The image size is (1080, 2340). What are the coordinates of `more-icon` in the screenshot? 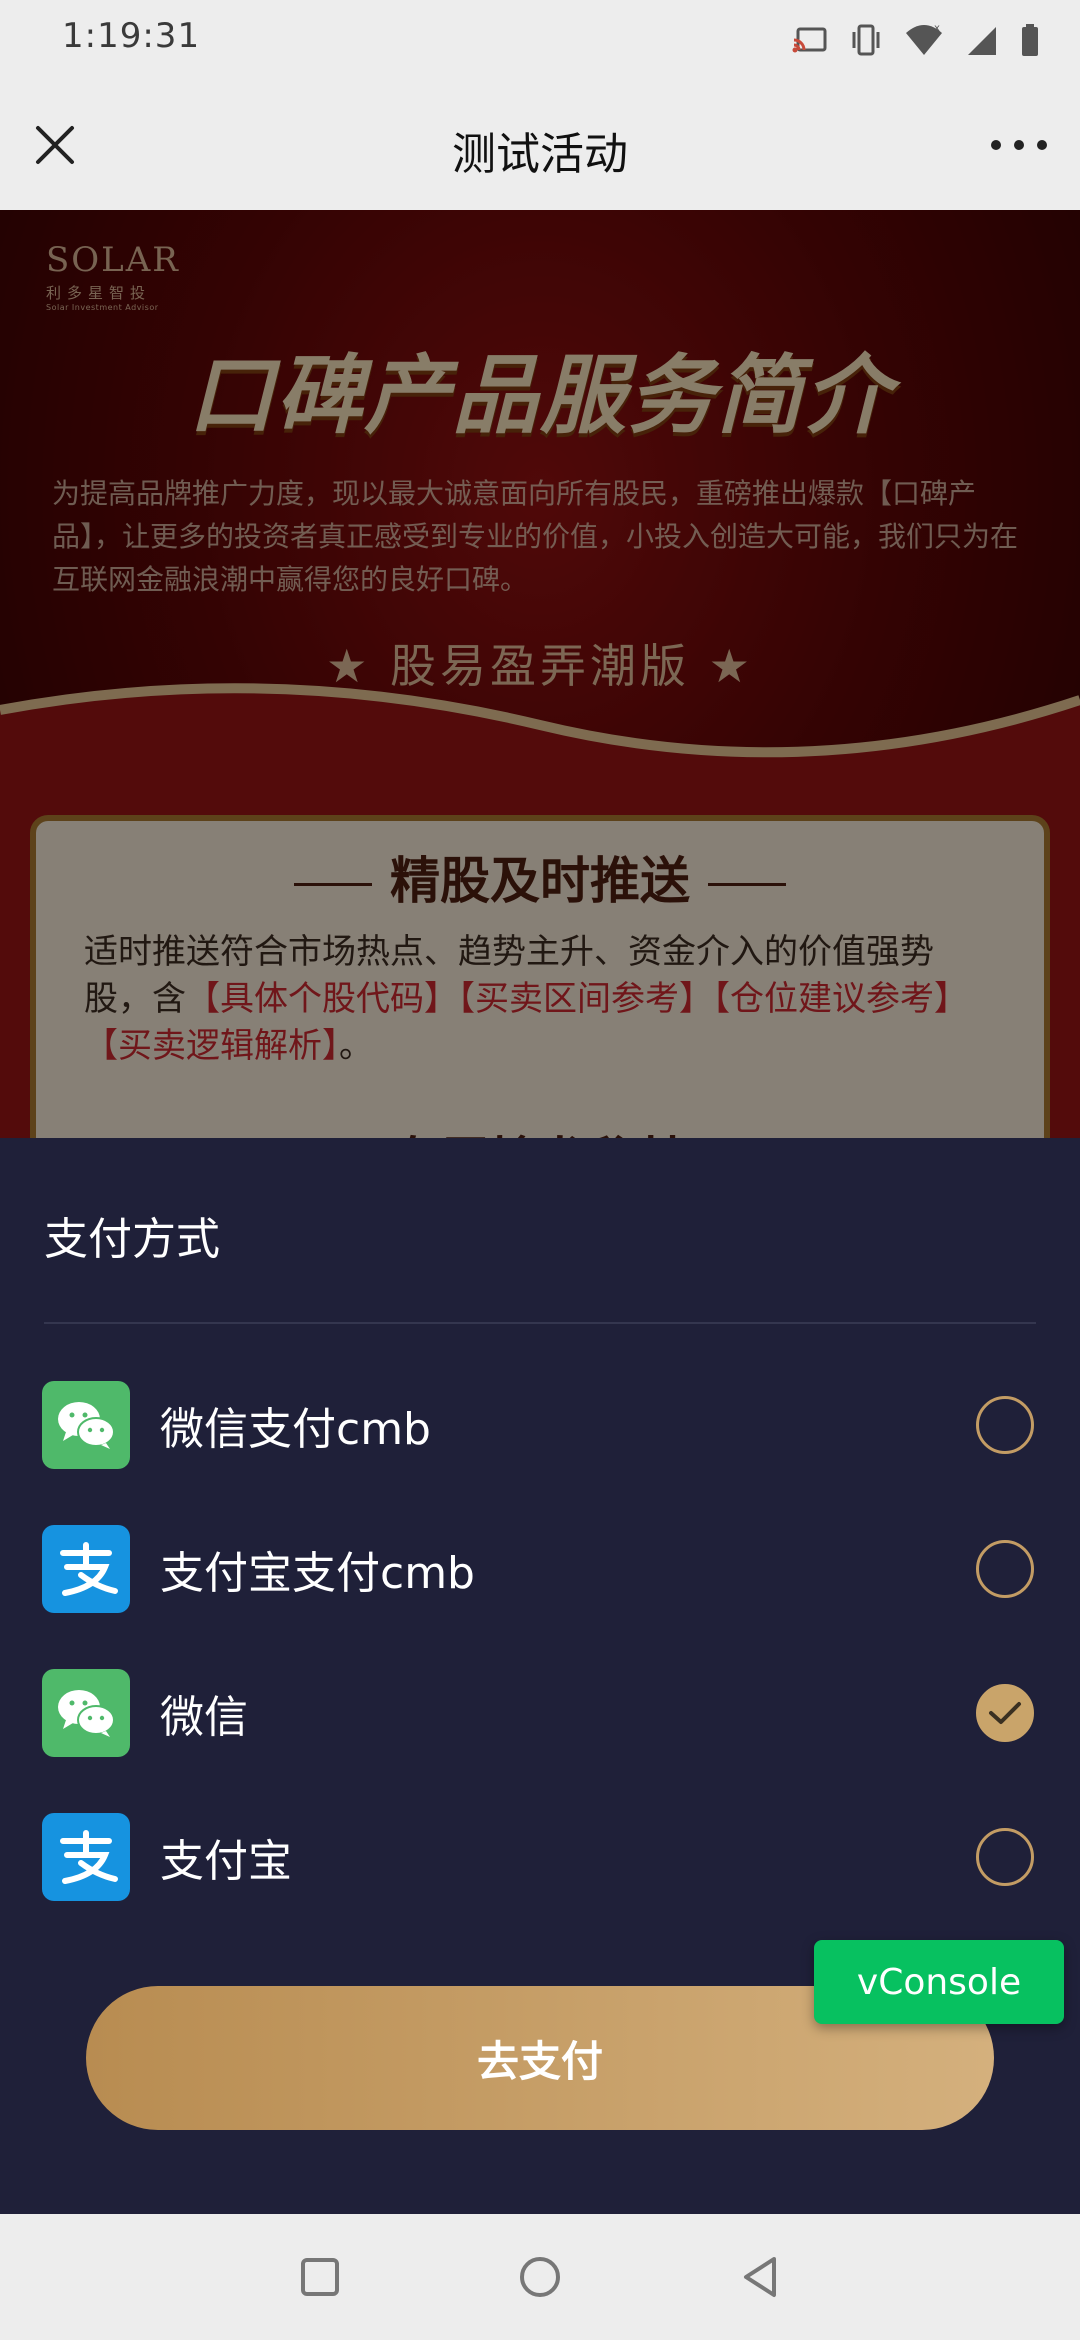 It's located at (1019, 145).